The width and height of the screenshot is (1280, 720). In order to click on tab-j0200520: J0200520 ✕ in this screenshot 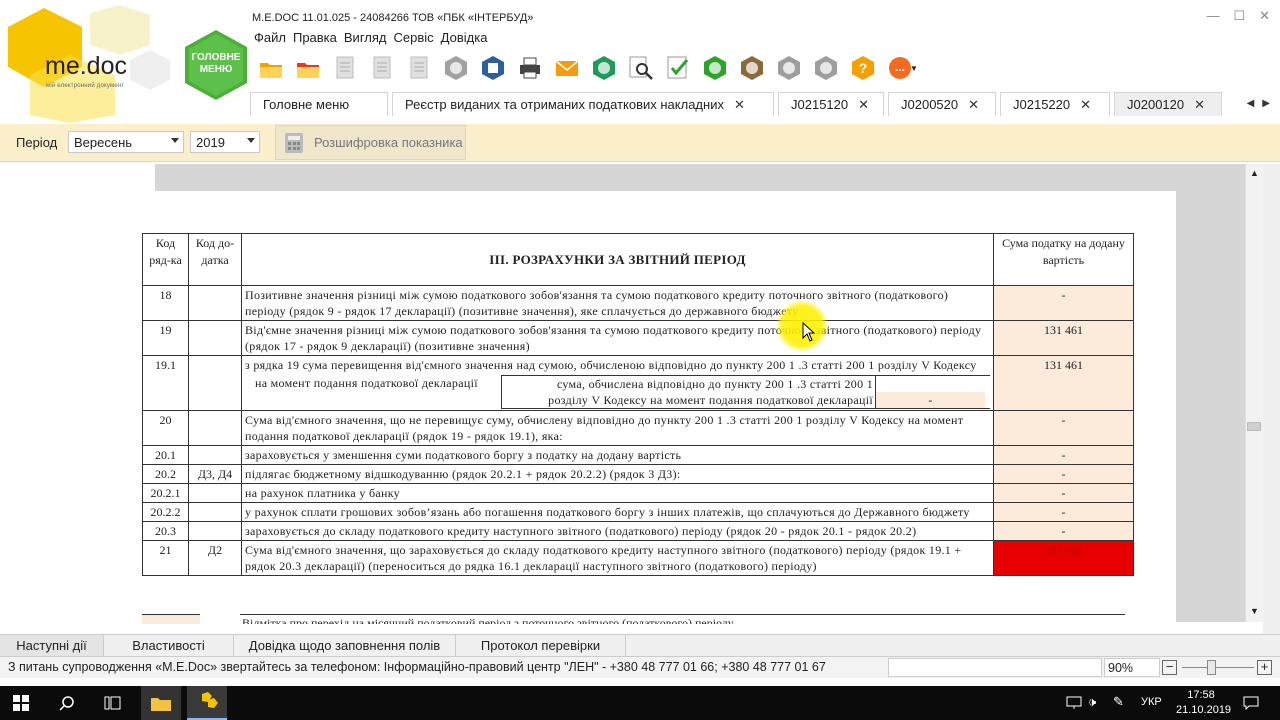, I will do `click(942, 104)`.